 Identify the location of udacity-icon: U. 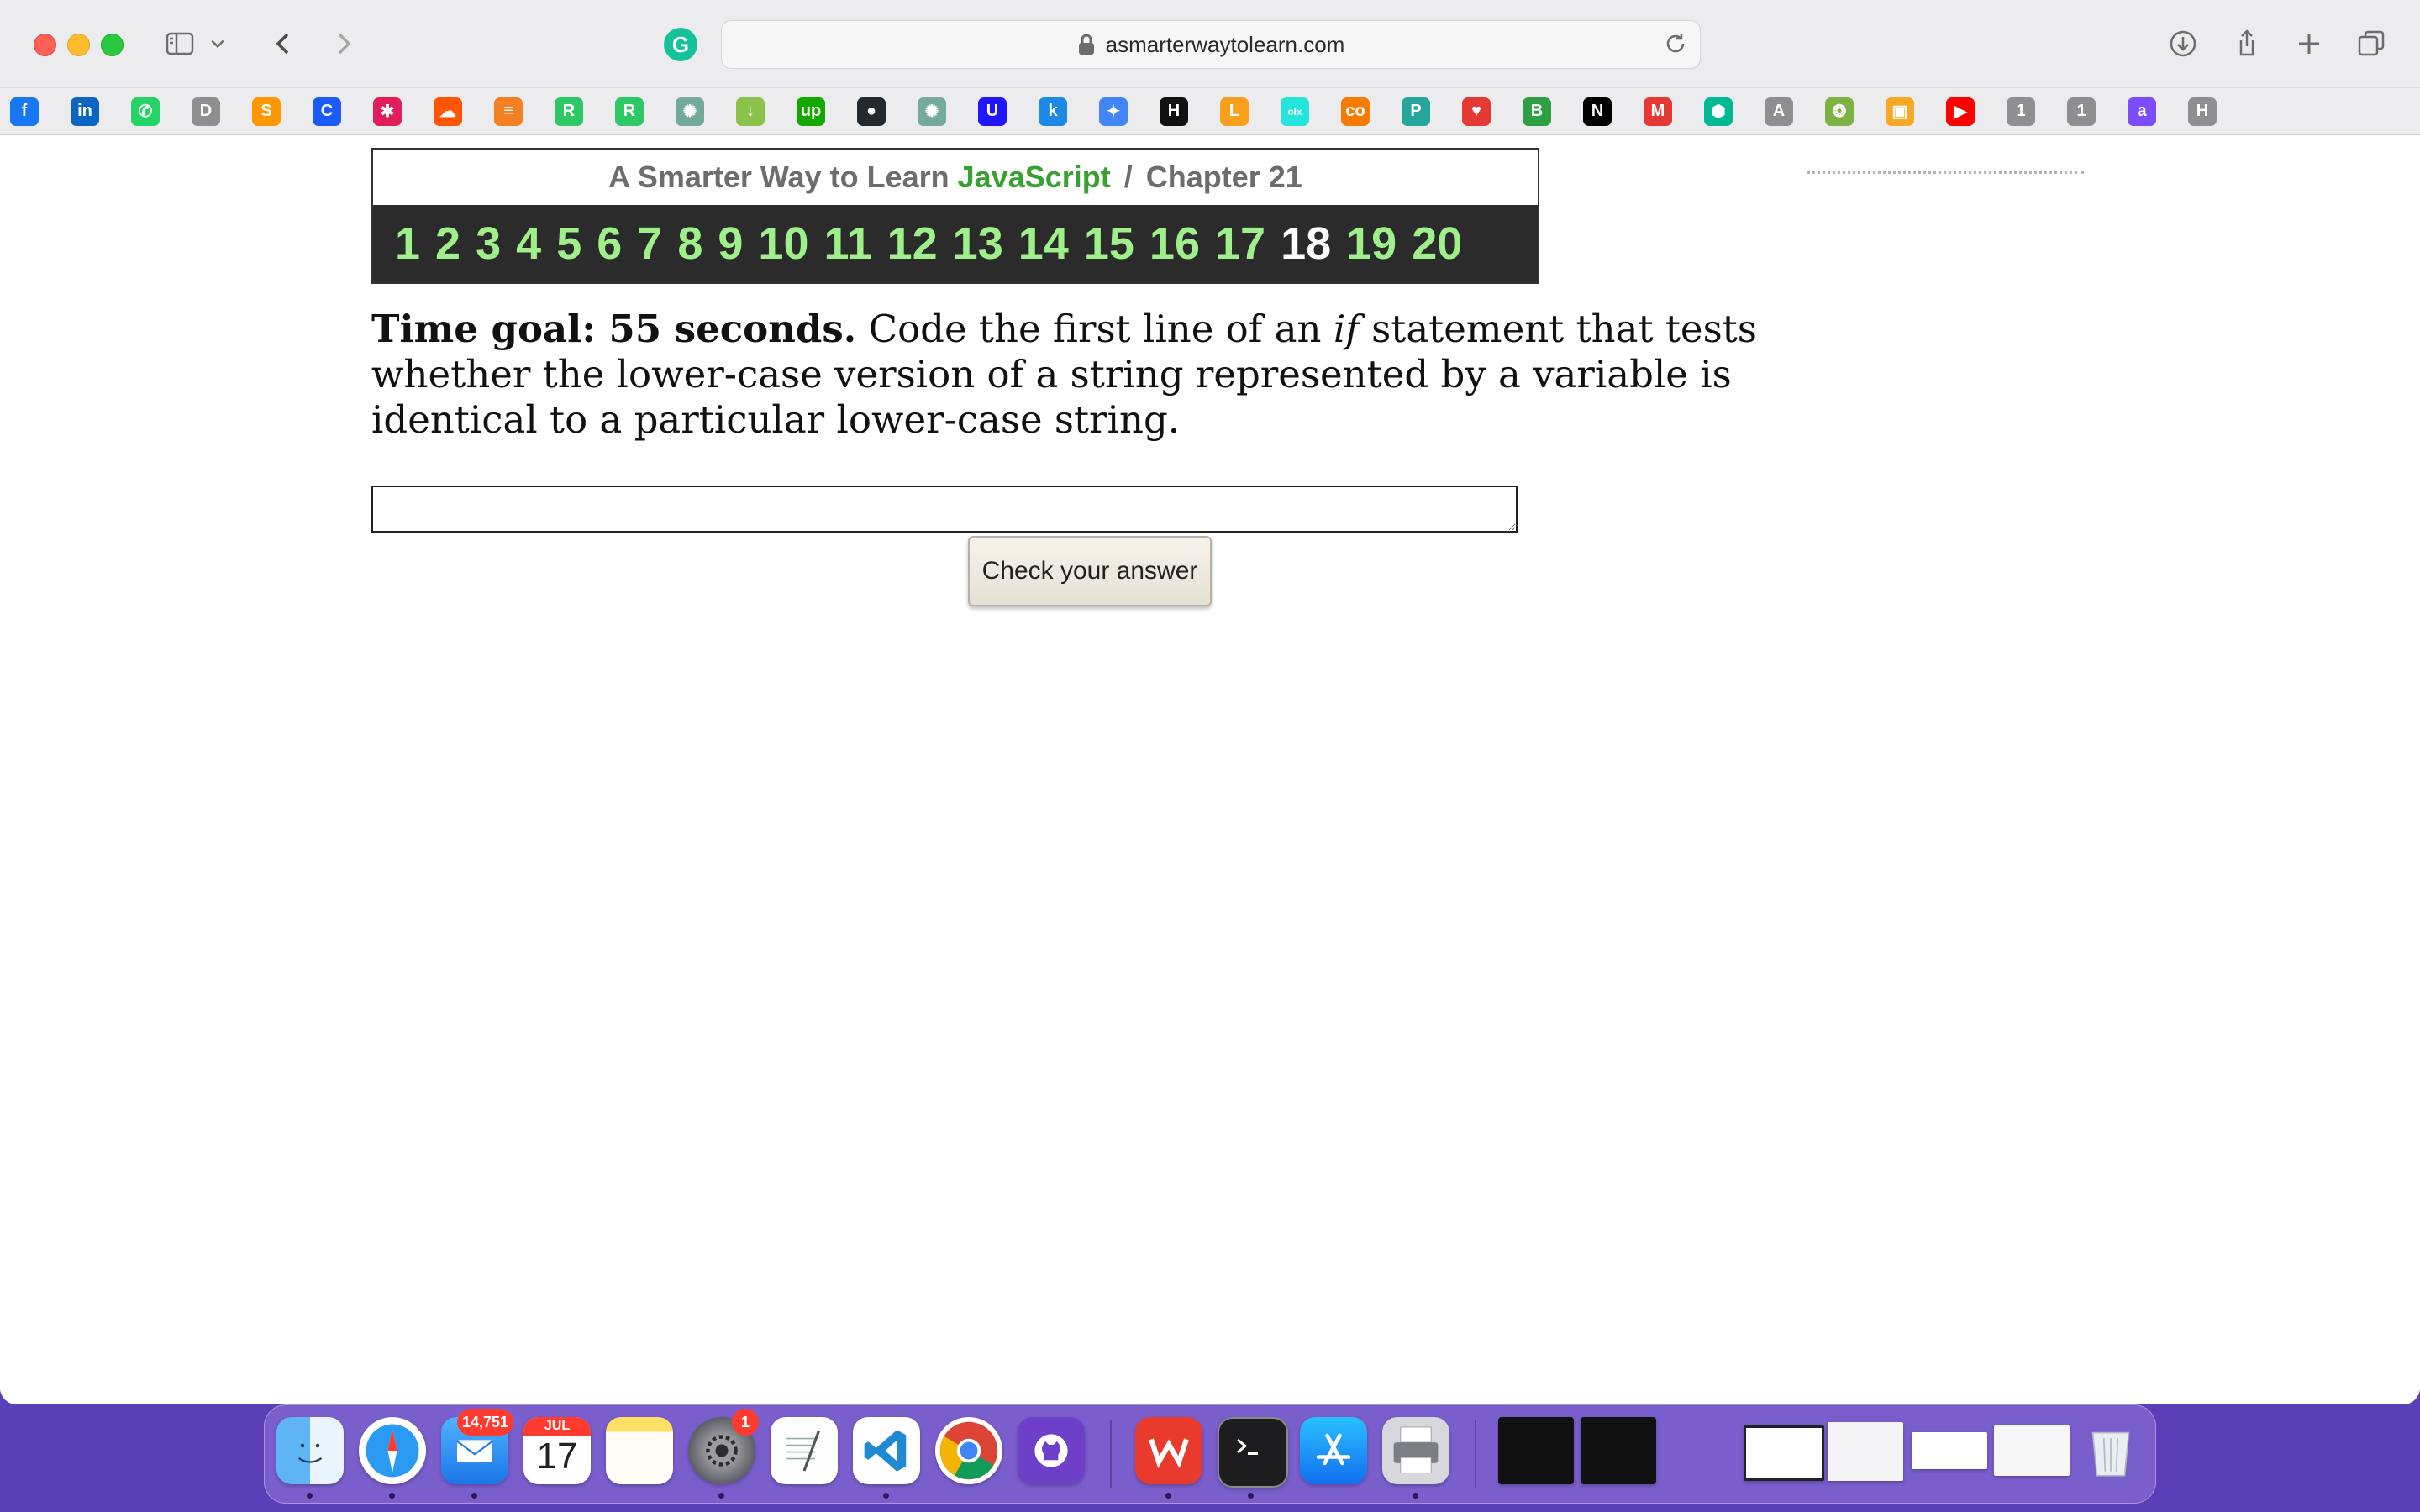
(992, 111).